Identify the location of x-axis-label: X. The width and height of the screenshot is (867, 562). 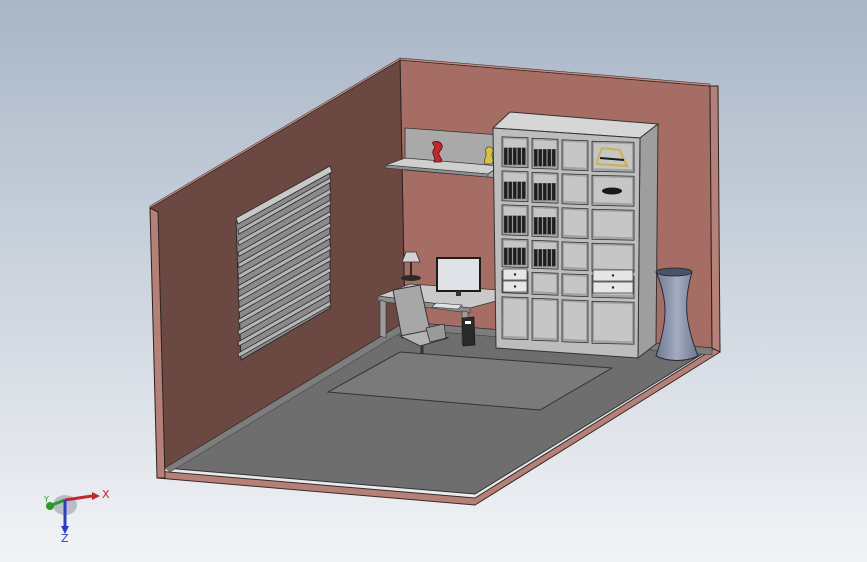
(106, 494).